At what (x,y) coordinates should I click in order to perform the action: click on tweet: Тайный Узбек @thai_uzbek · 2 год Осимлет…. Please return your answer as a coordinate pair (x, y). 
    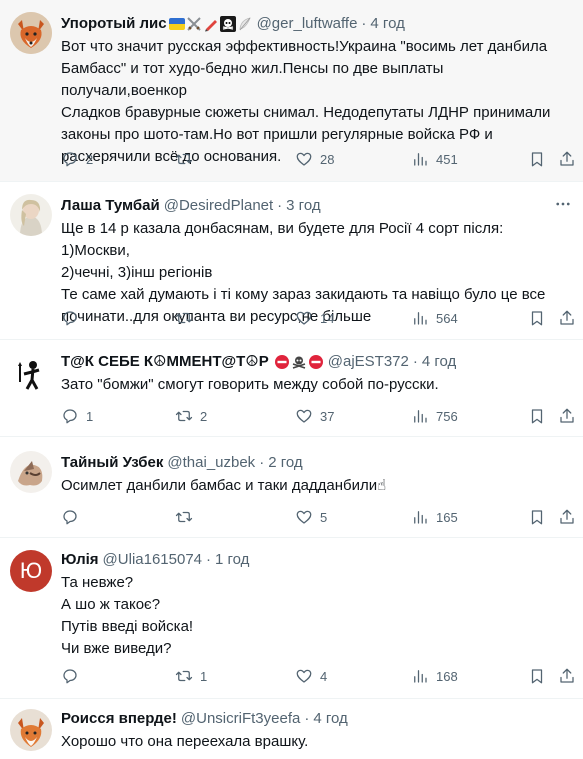
    Looking at the image, I should click on (291, 487).